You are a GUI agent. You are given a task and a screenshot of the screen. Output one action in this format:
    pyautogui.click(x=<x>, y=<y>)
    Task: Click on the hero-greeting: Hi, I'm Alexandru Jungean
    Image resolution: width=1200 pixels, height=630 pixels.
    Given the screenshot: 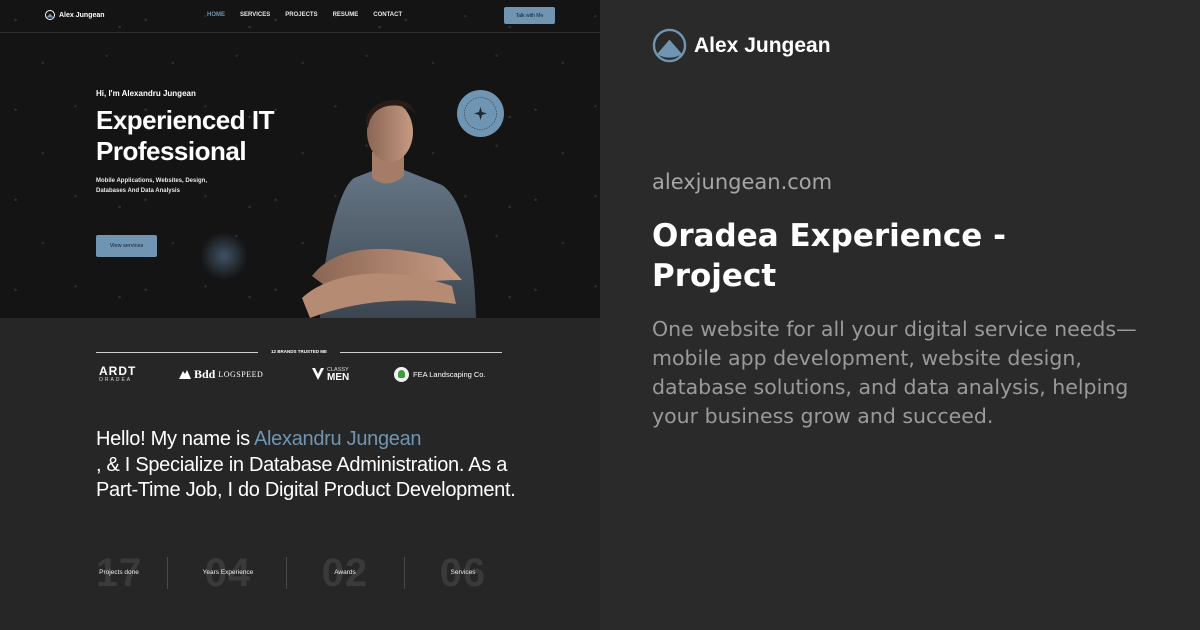 What is the action you would take?
    pyautogui.click(x=146, y=93)
    